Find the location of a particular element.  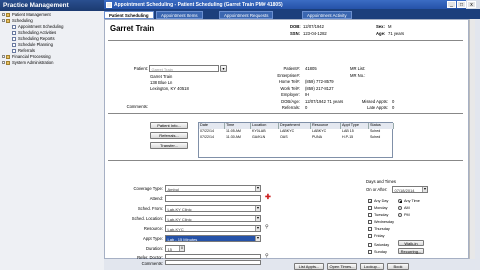

grid-cell-appt-type: H.P-15 is located at coordinates (355, 137).